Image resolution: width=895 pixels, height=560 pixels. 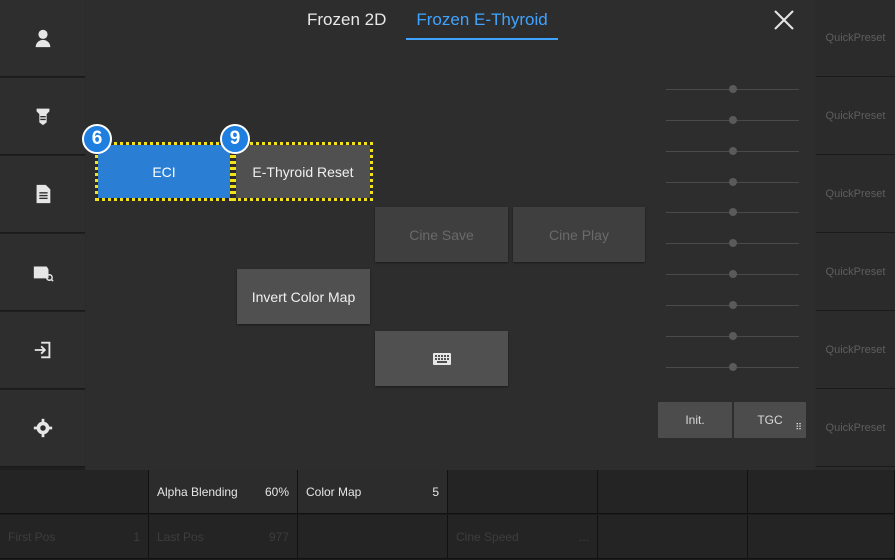 What do you see at coordinates (579, 234) in the screenshot?
I see `cine-play-button: Cine Play` at bounding box center [579, 234].